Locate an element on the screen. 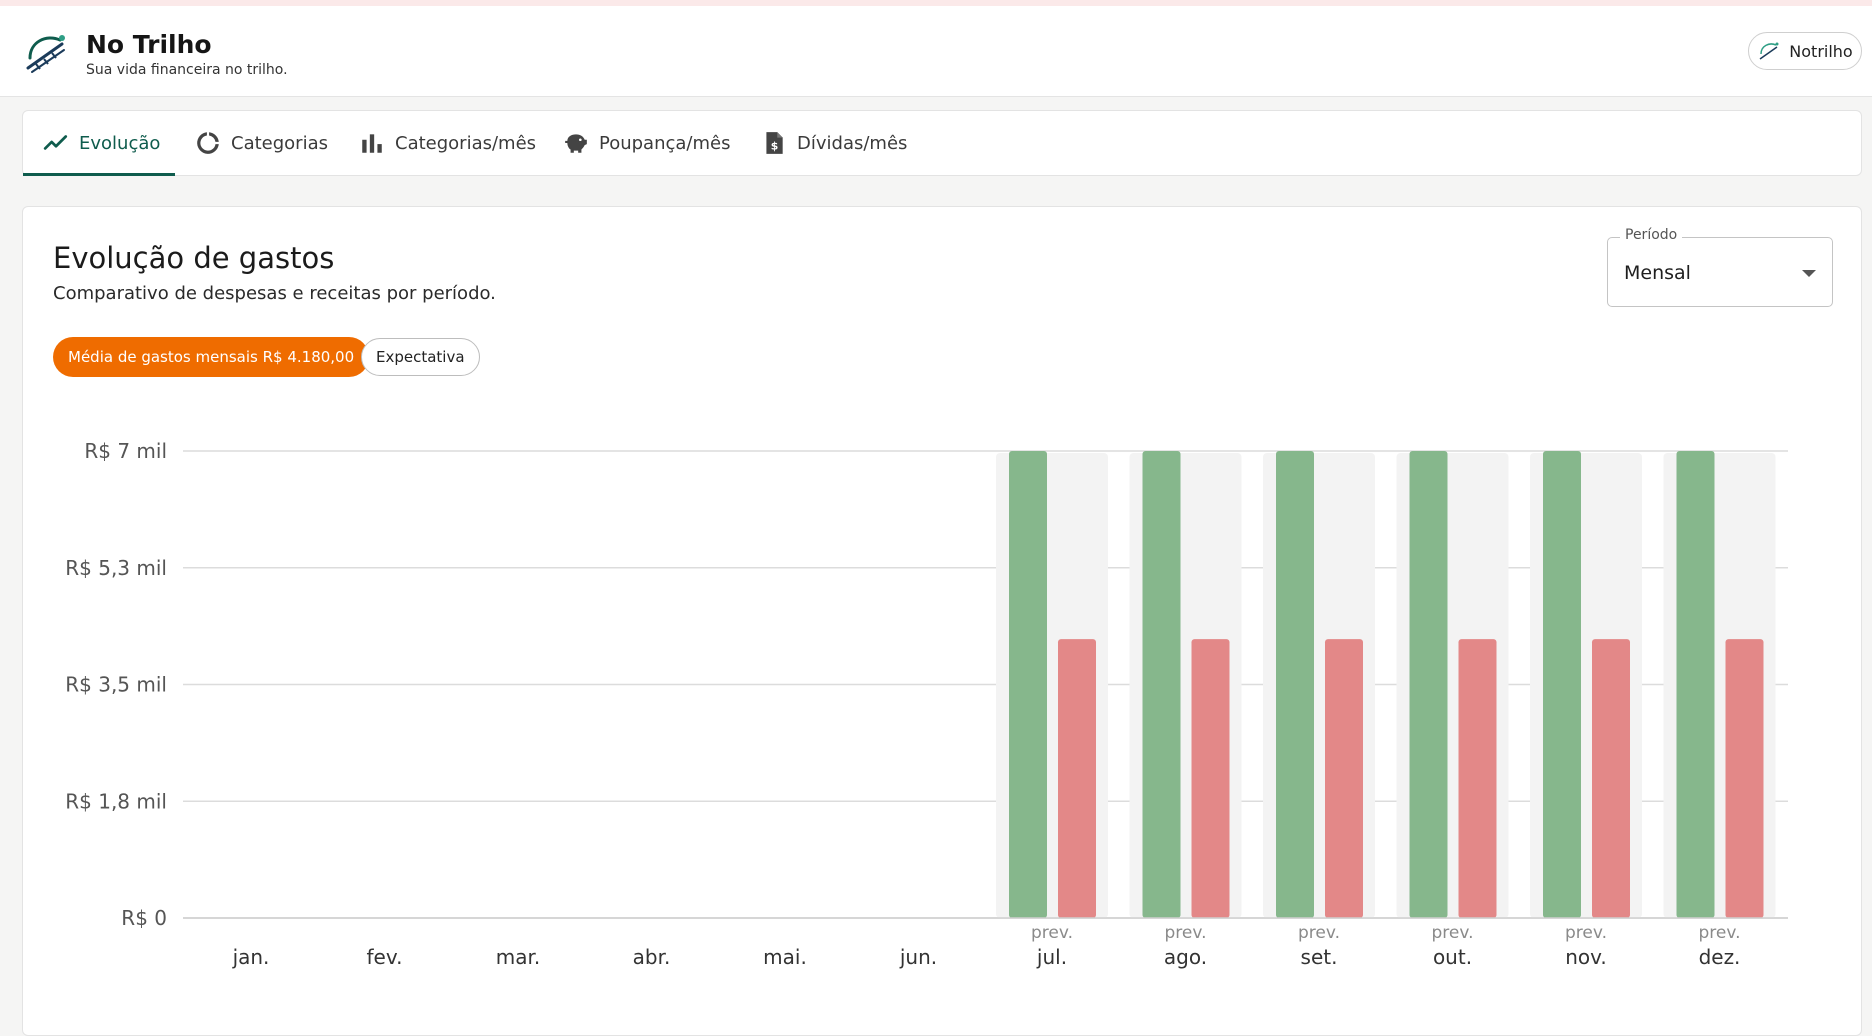 The width and height of the screenshot is (1872, 1036). invoice-icon: $ is located at coordinates (774, 143).